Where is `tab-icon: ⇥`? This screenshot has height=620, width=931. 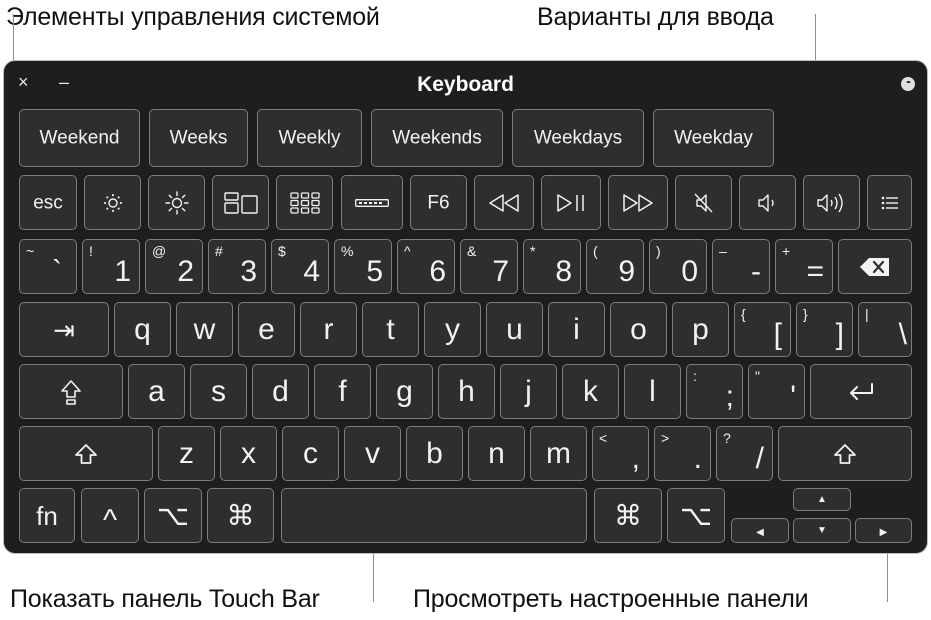 tab-icon: ⇥ is located at coordinates (64, 329).